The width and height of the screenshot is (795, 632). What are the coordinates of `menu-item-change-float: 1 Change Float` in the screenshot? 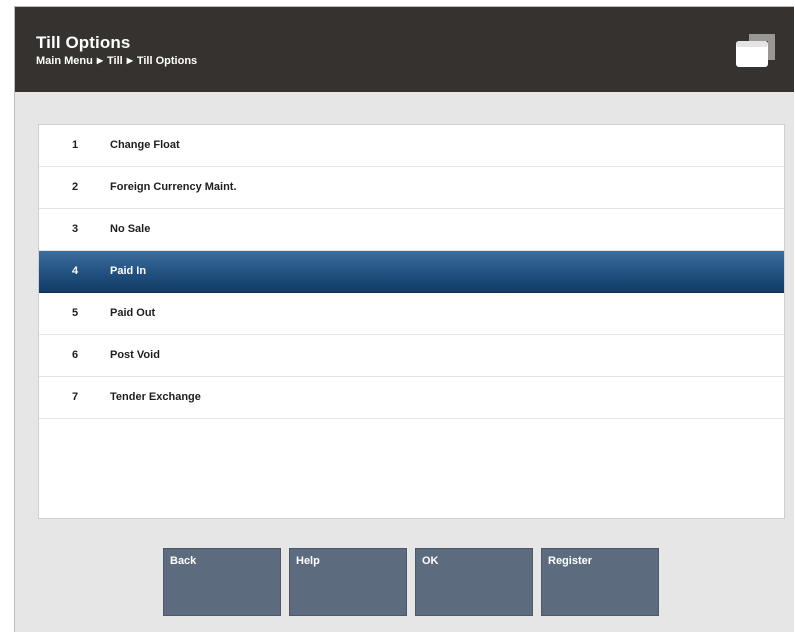 It's located at (411, 146).